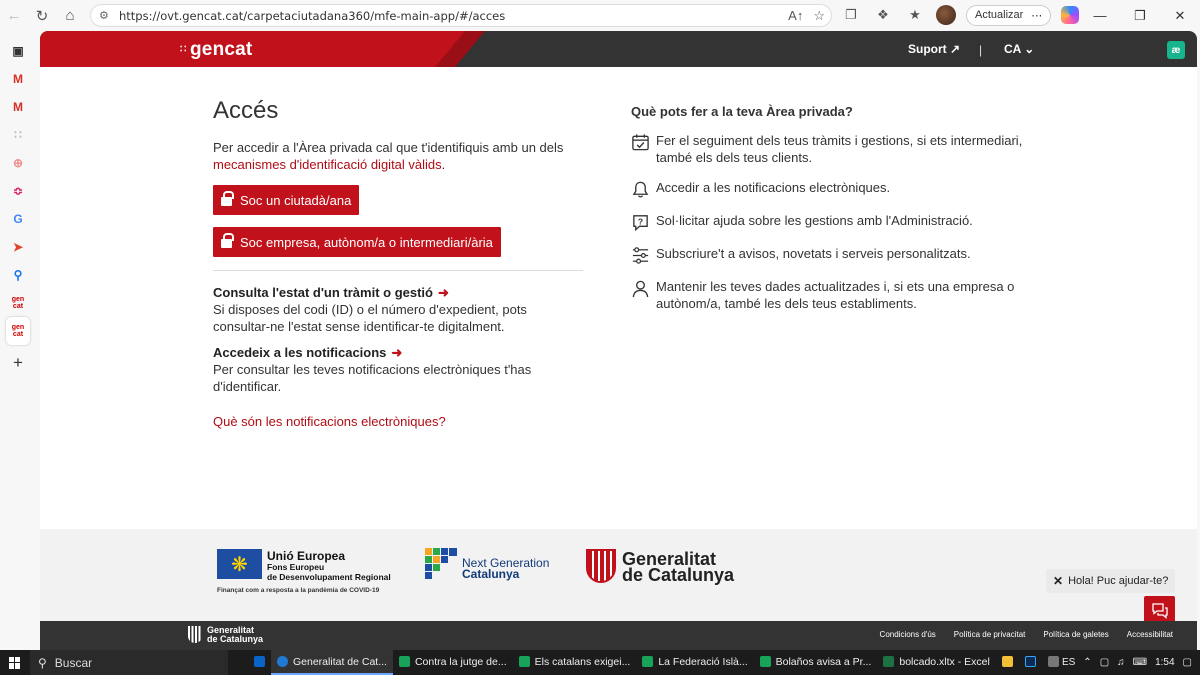 The height and width of the screenshot is (675, 1200). I want to click on keyboard-icon: ⌨, so click(1140, 662).